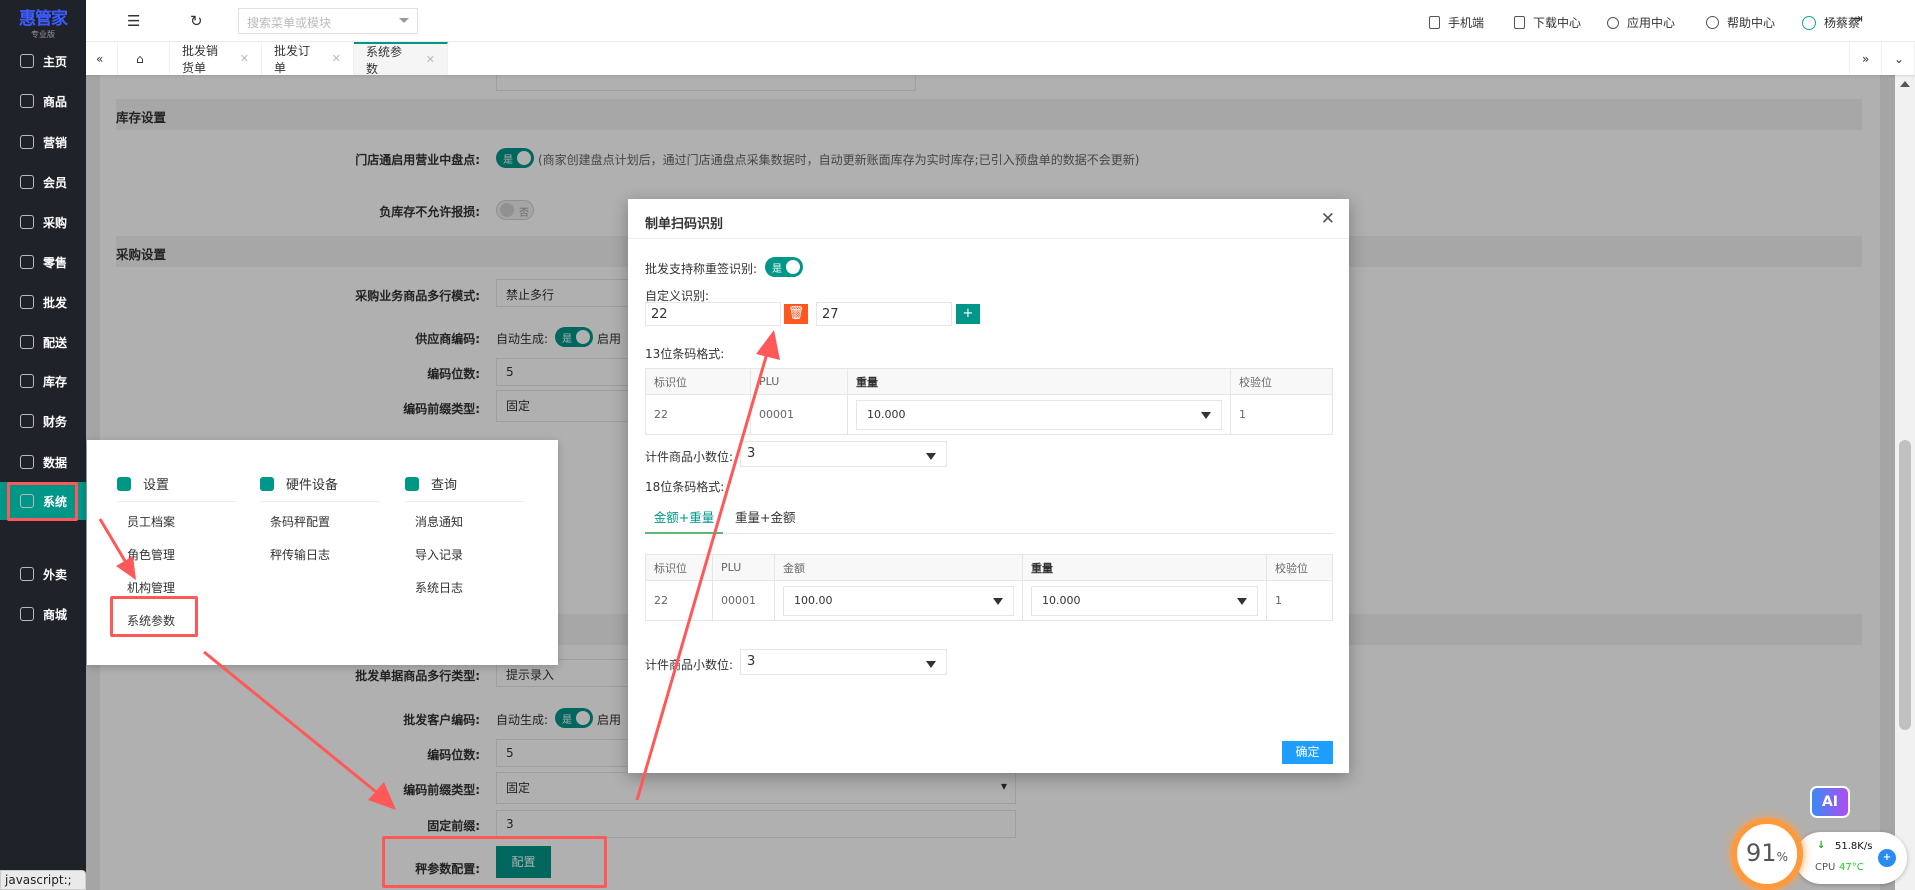  Describe the element at coordinates (465, 555) in the screenshot. I see `submenu-item: 导入记录` at that location.